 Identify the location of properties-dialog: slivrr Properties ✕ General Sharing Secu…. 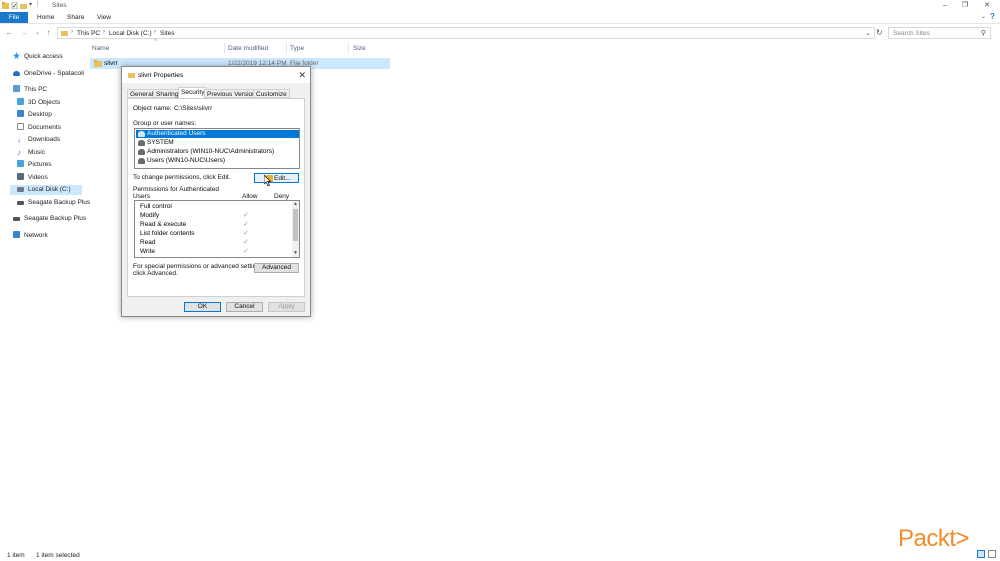
(216, 191).